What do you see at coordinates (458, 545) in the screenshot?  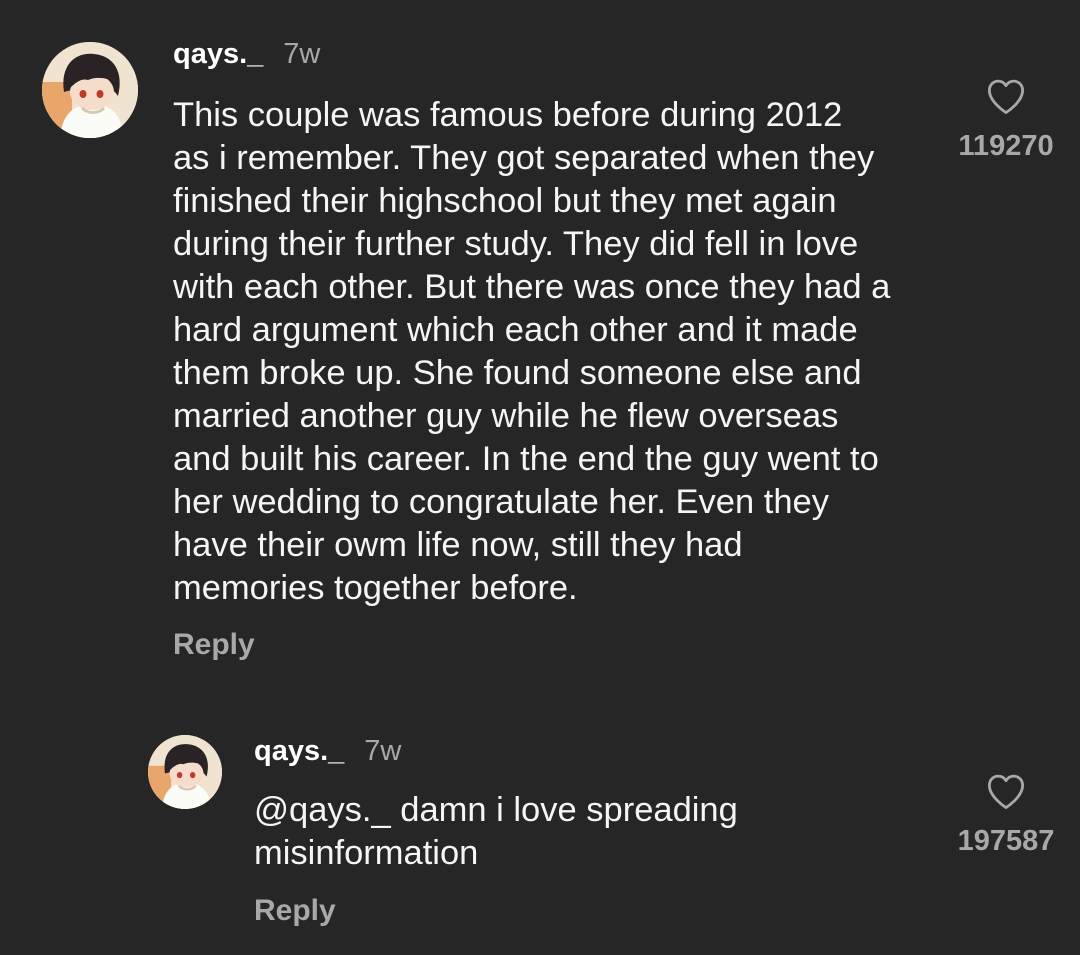 I see `comment-line: have their owm life now, still they had` at bounding box center [458, 545].